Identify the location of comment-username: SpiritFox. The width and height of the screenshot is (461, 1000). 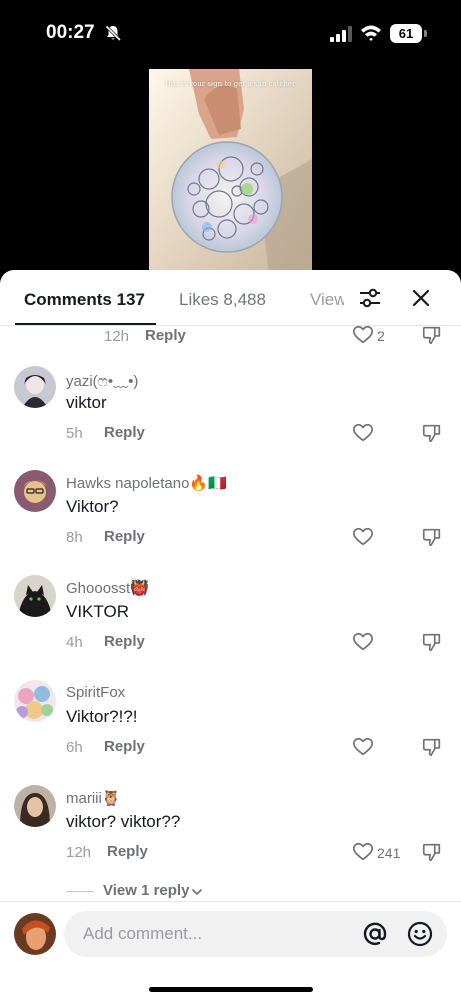
(95, 692).